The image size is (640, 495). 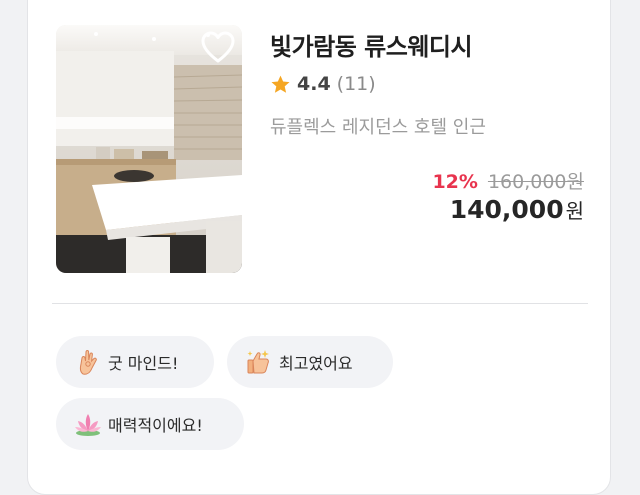 I want to click on discount-row: 12% 160,000원, so click(x=508, y=180).